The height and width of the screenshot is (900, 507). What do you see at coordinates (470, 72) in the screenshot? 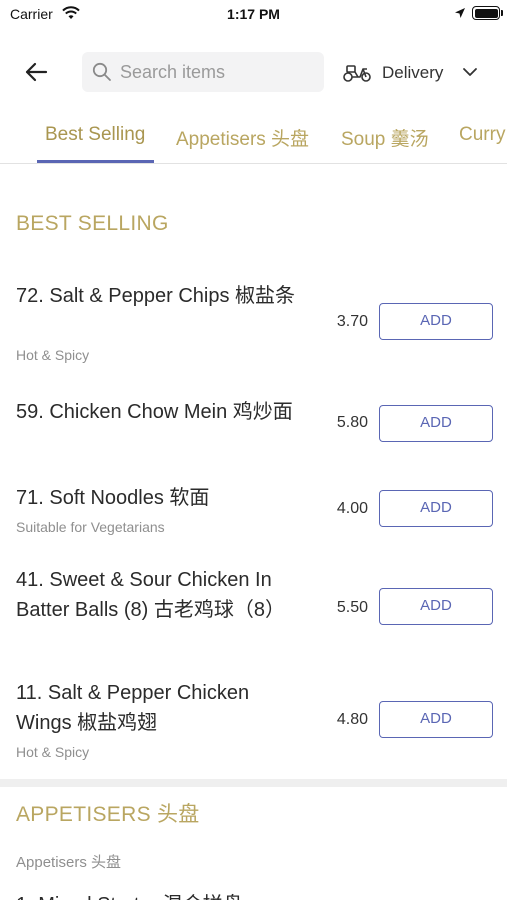
I see `chevron-down-icon` at bounding box center [470, 72].